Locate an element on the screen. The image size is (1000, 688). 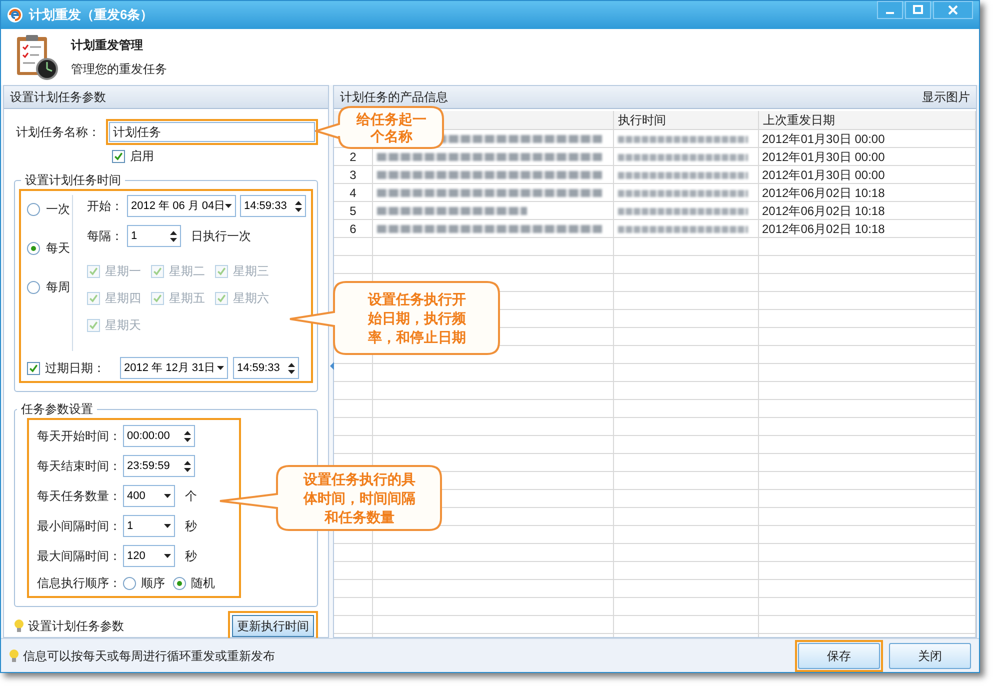
row-number: 4 is located at coordinates (353, 193).